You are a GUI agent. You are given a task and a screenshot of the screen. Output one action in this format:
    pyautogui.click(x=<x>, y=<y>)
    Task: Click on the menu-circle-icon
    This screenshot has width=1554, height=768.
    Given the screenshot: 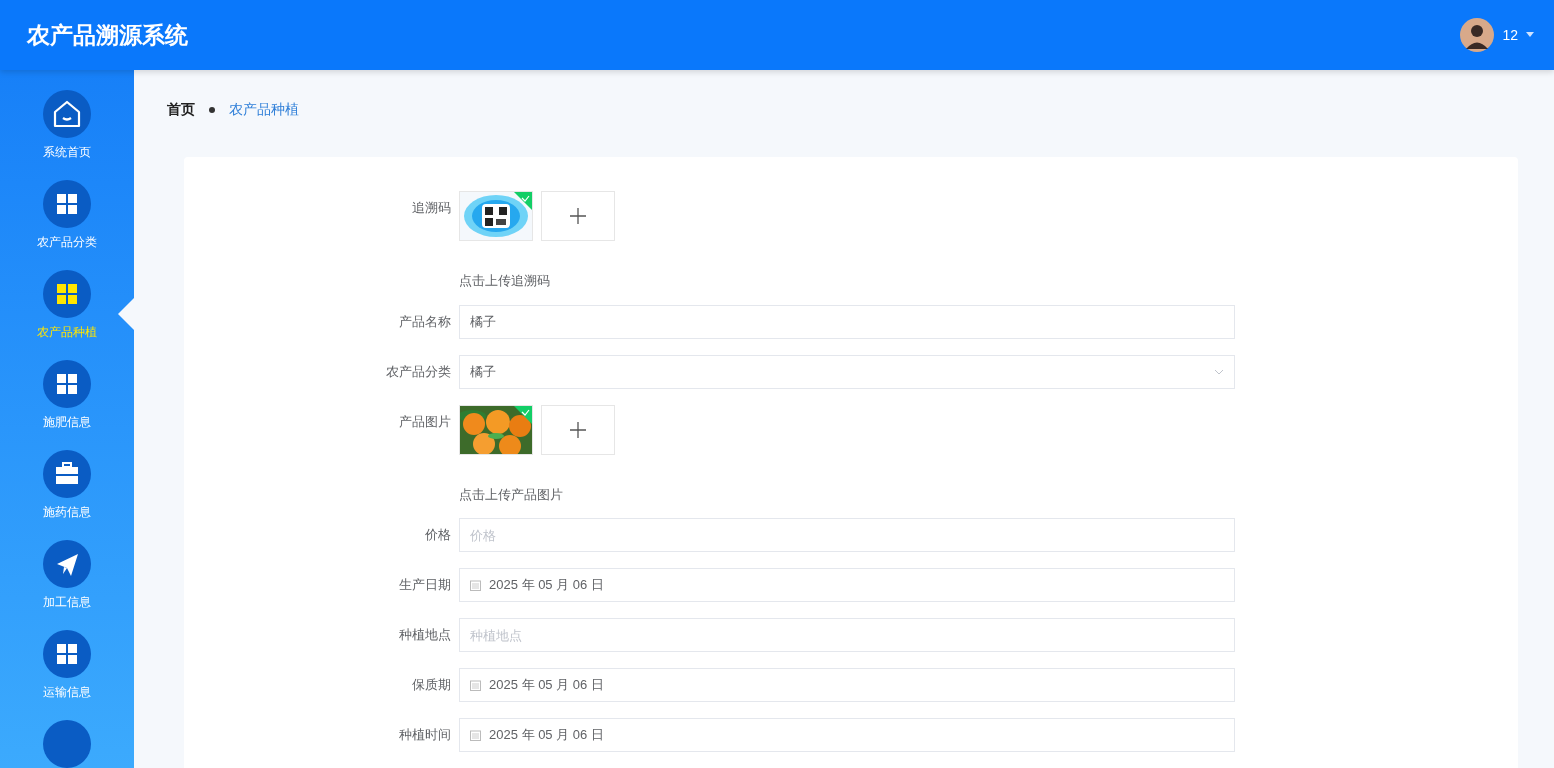 What is the action you would take?
    pyautogui.click(x=67, y=744)
    